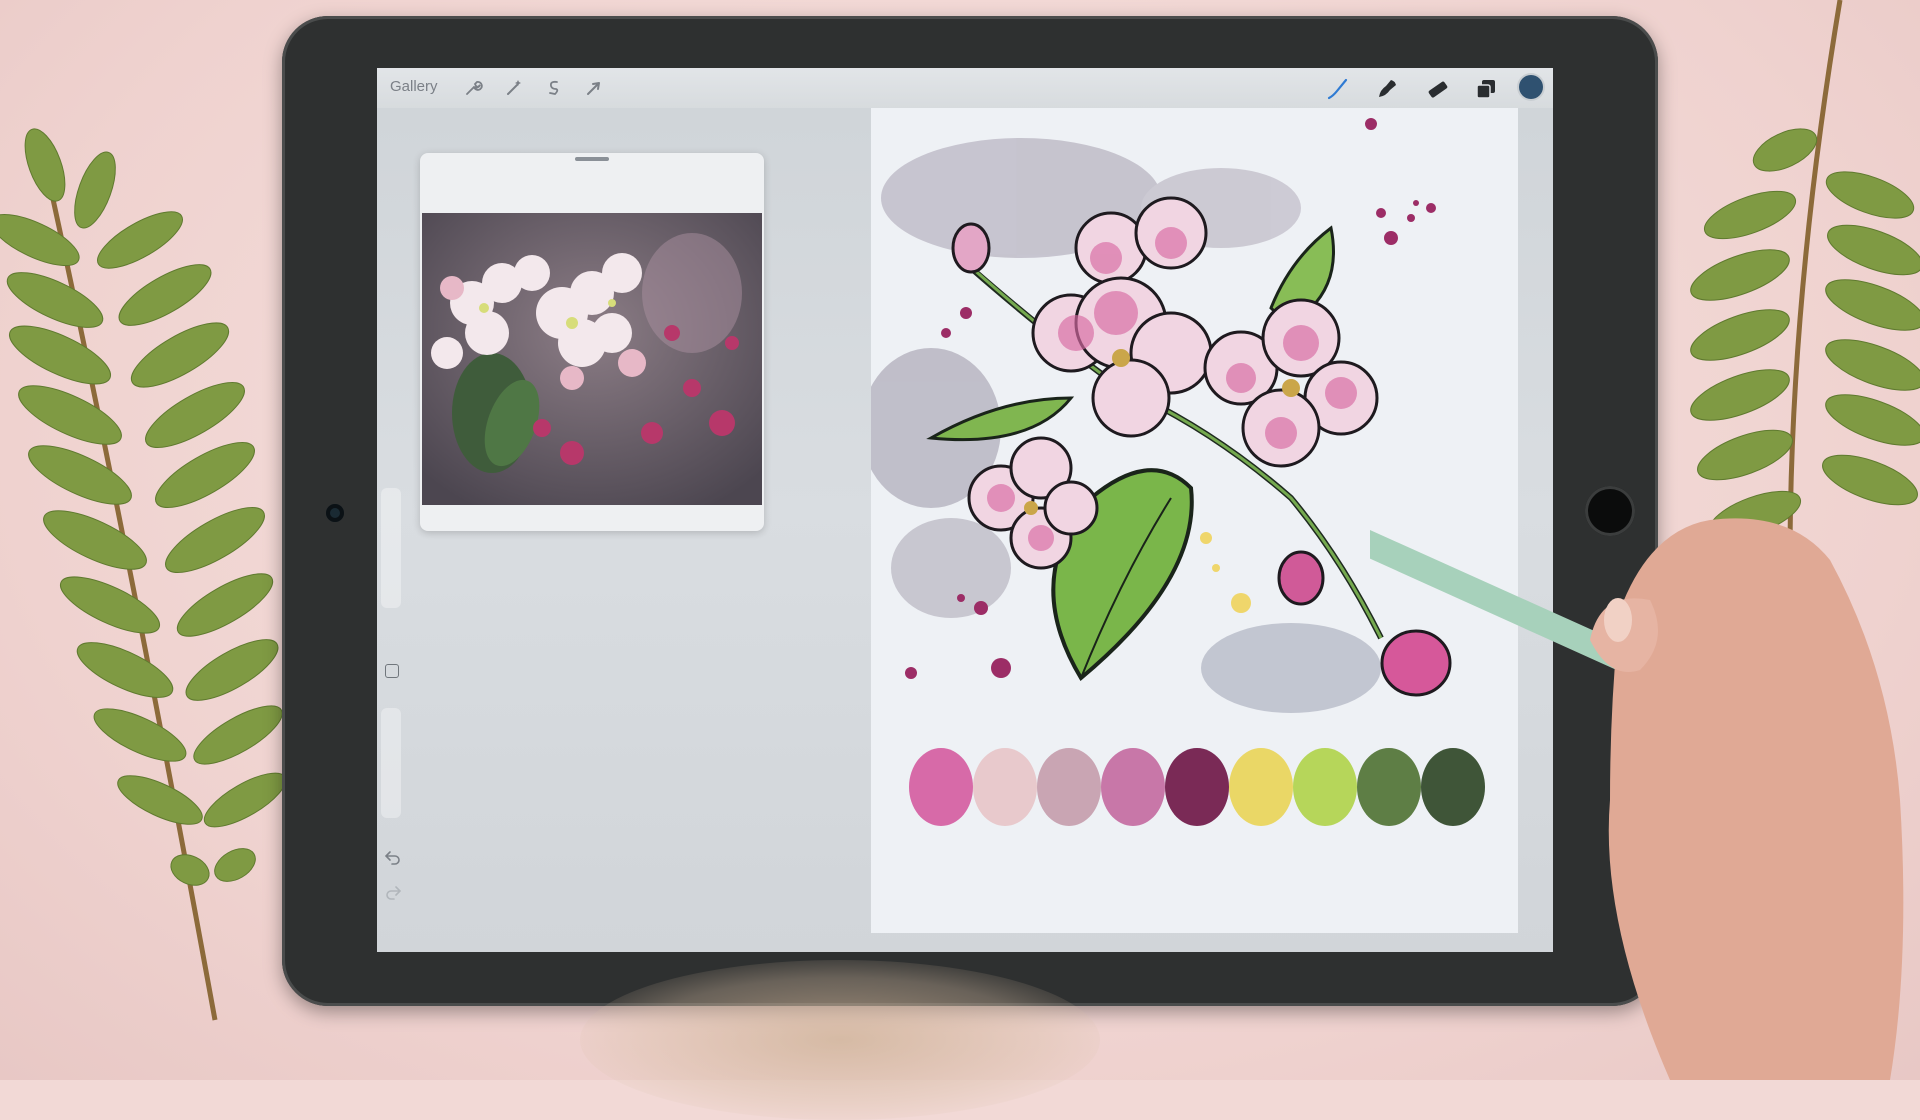 This screenshot has width=1920, height=1120. What do you see at coordinates (143, 574) in the screenshot?
I see `fern-leaf-left-decoration` at bounding box center [143, 574].